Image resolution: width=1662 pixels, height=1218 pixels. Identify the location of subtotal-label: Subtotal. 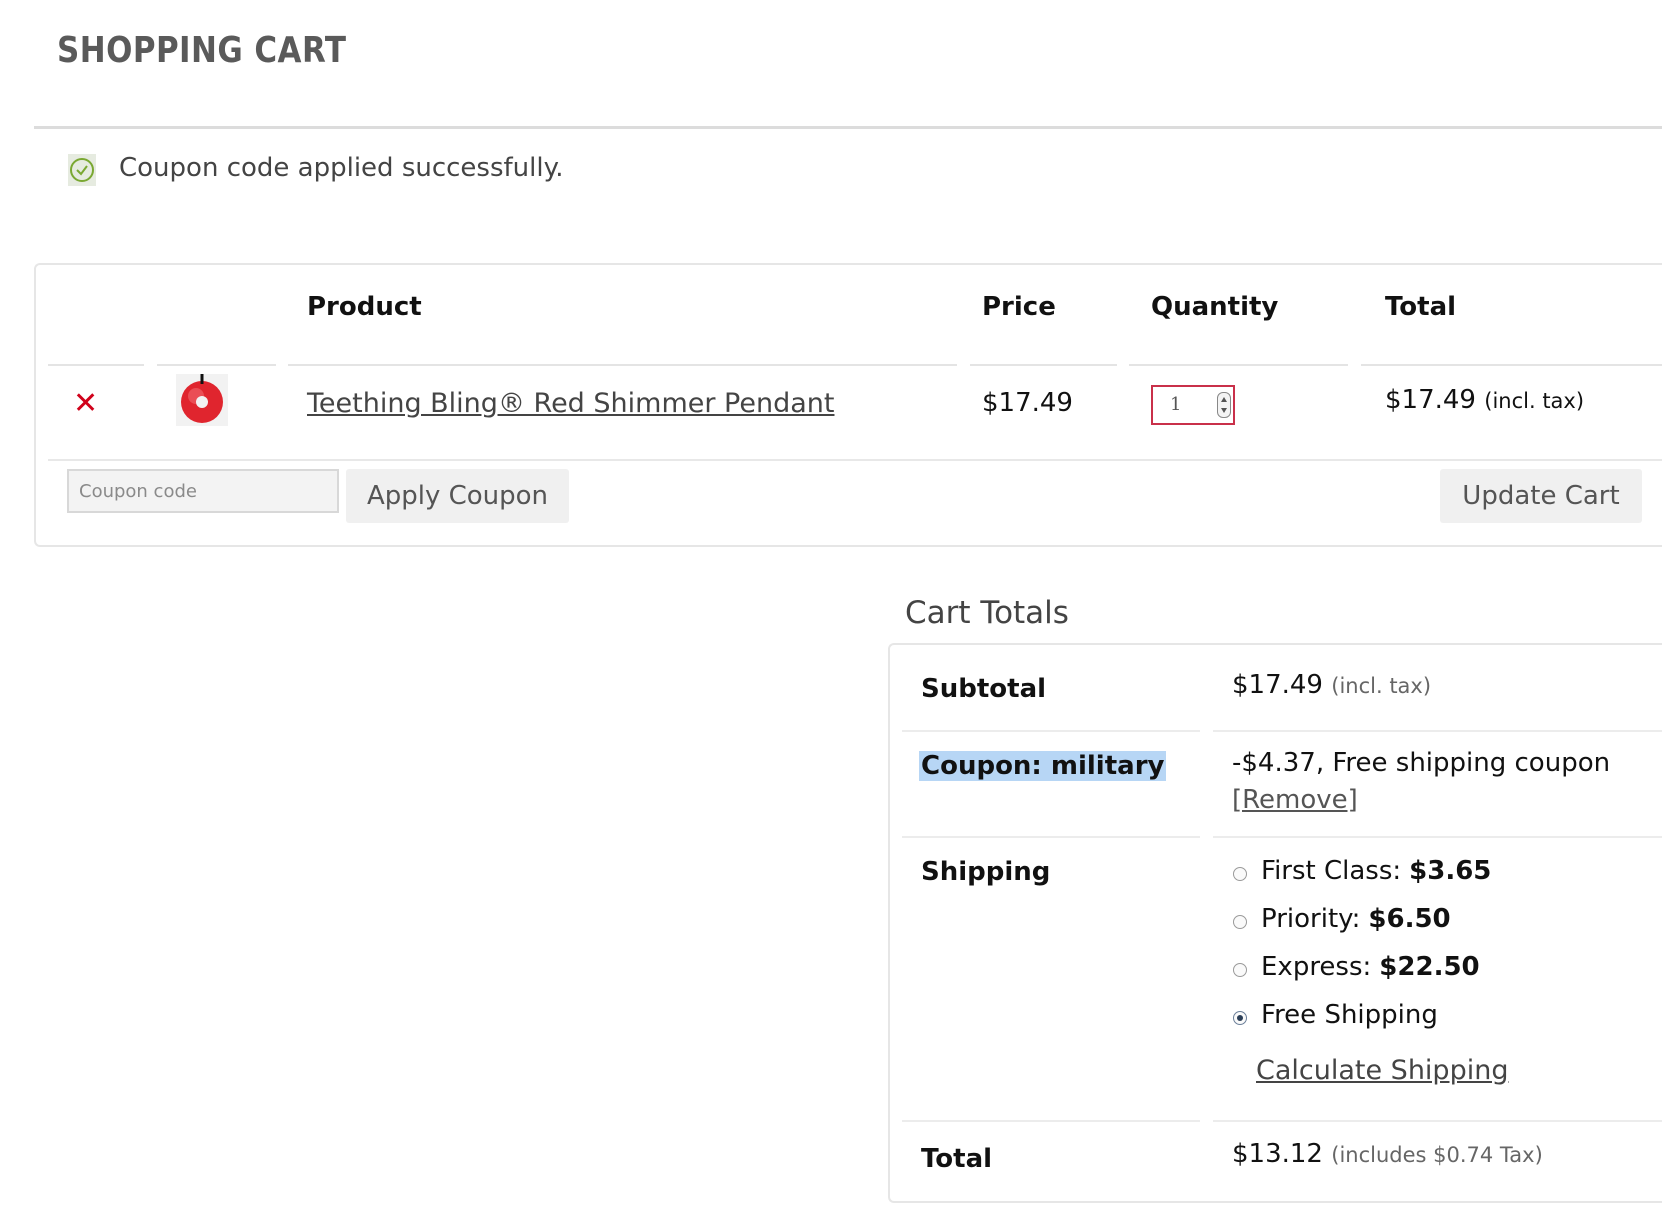
(984, 689).